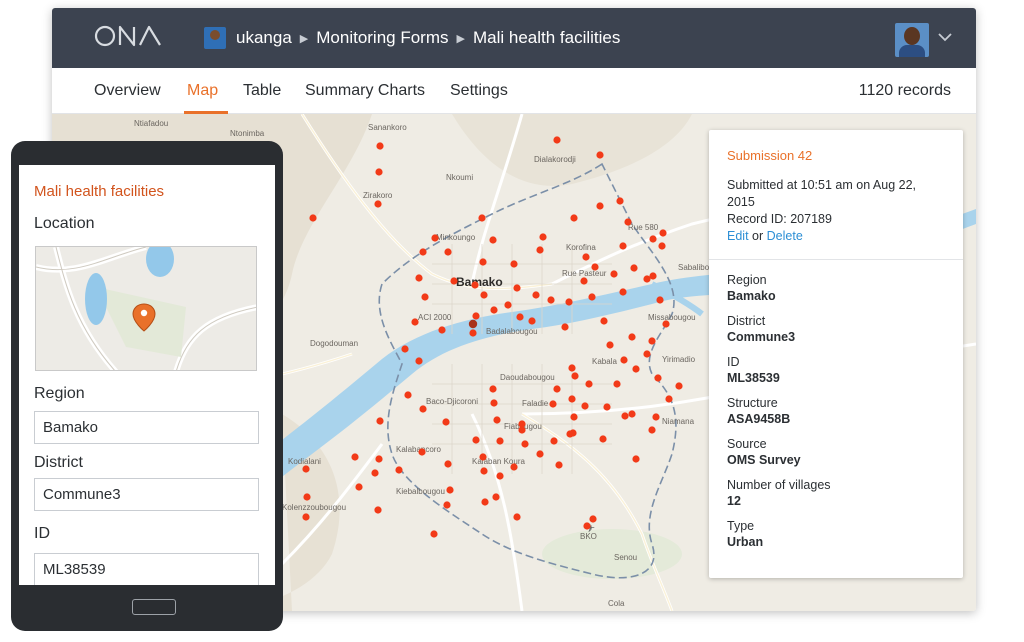  I want to click on breadcrumb-account: ukanga, so click(264, 38).